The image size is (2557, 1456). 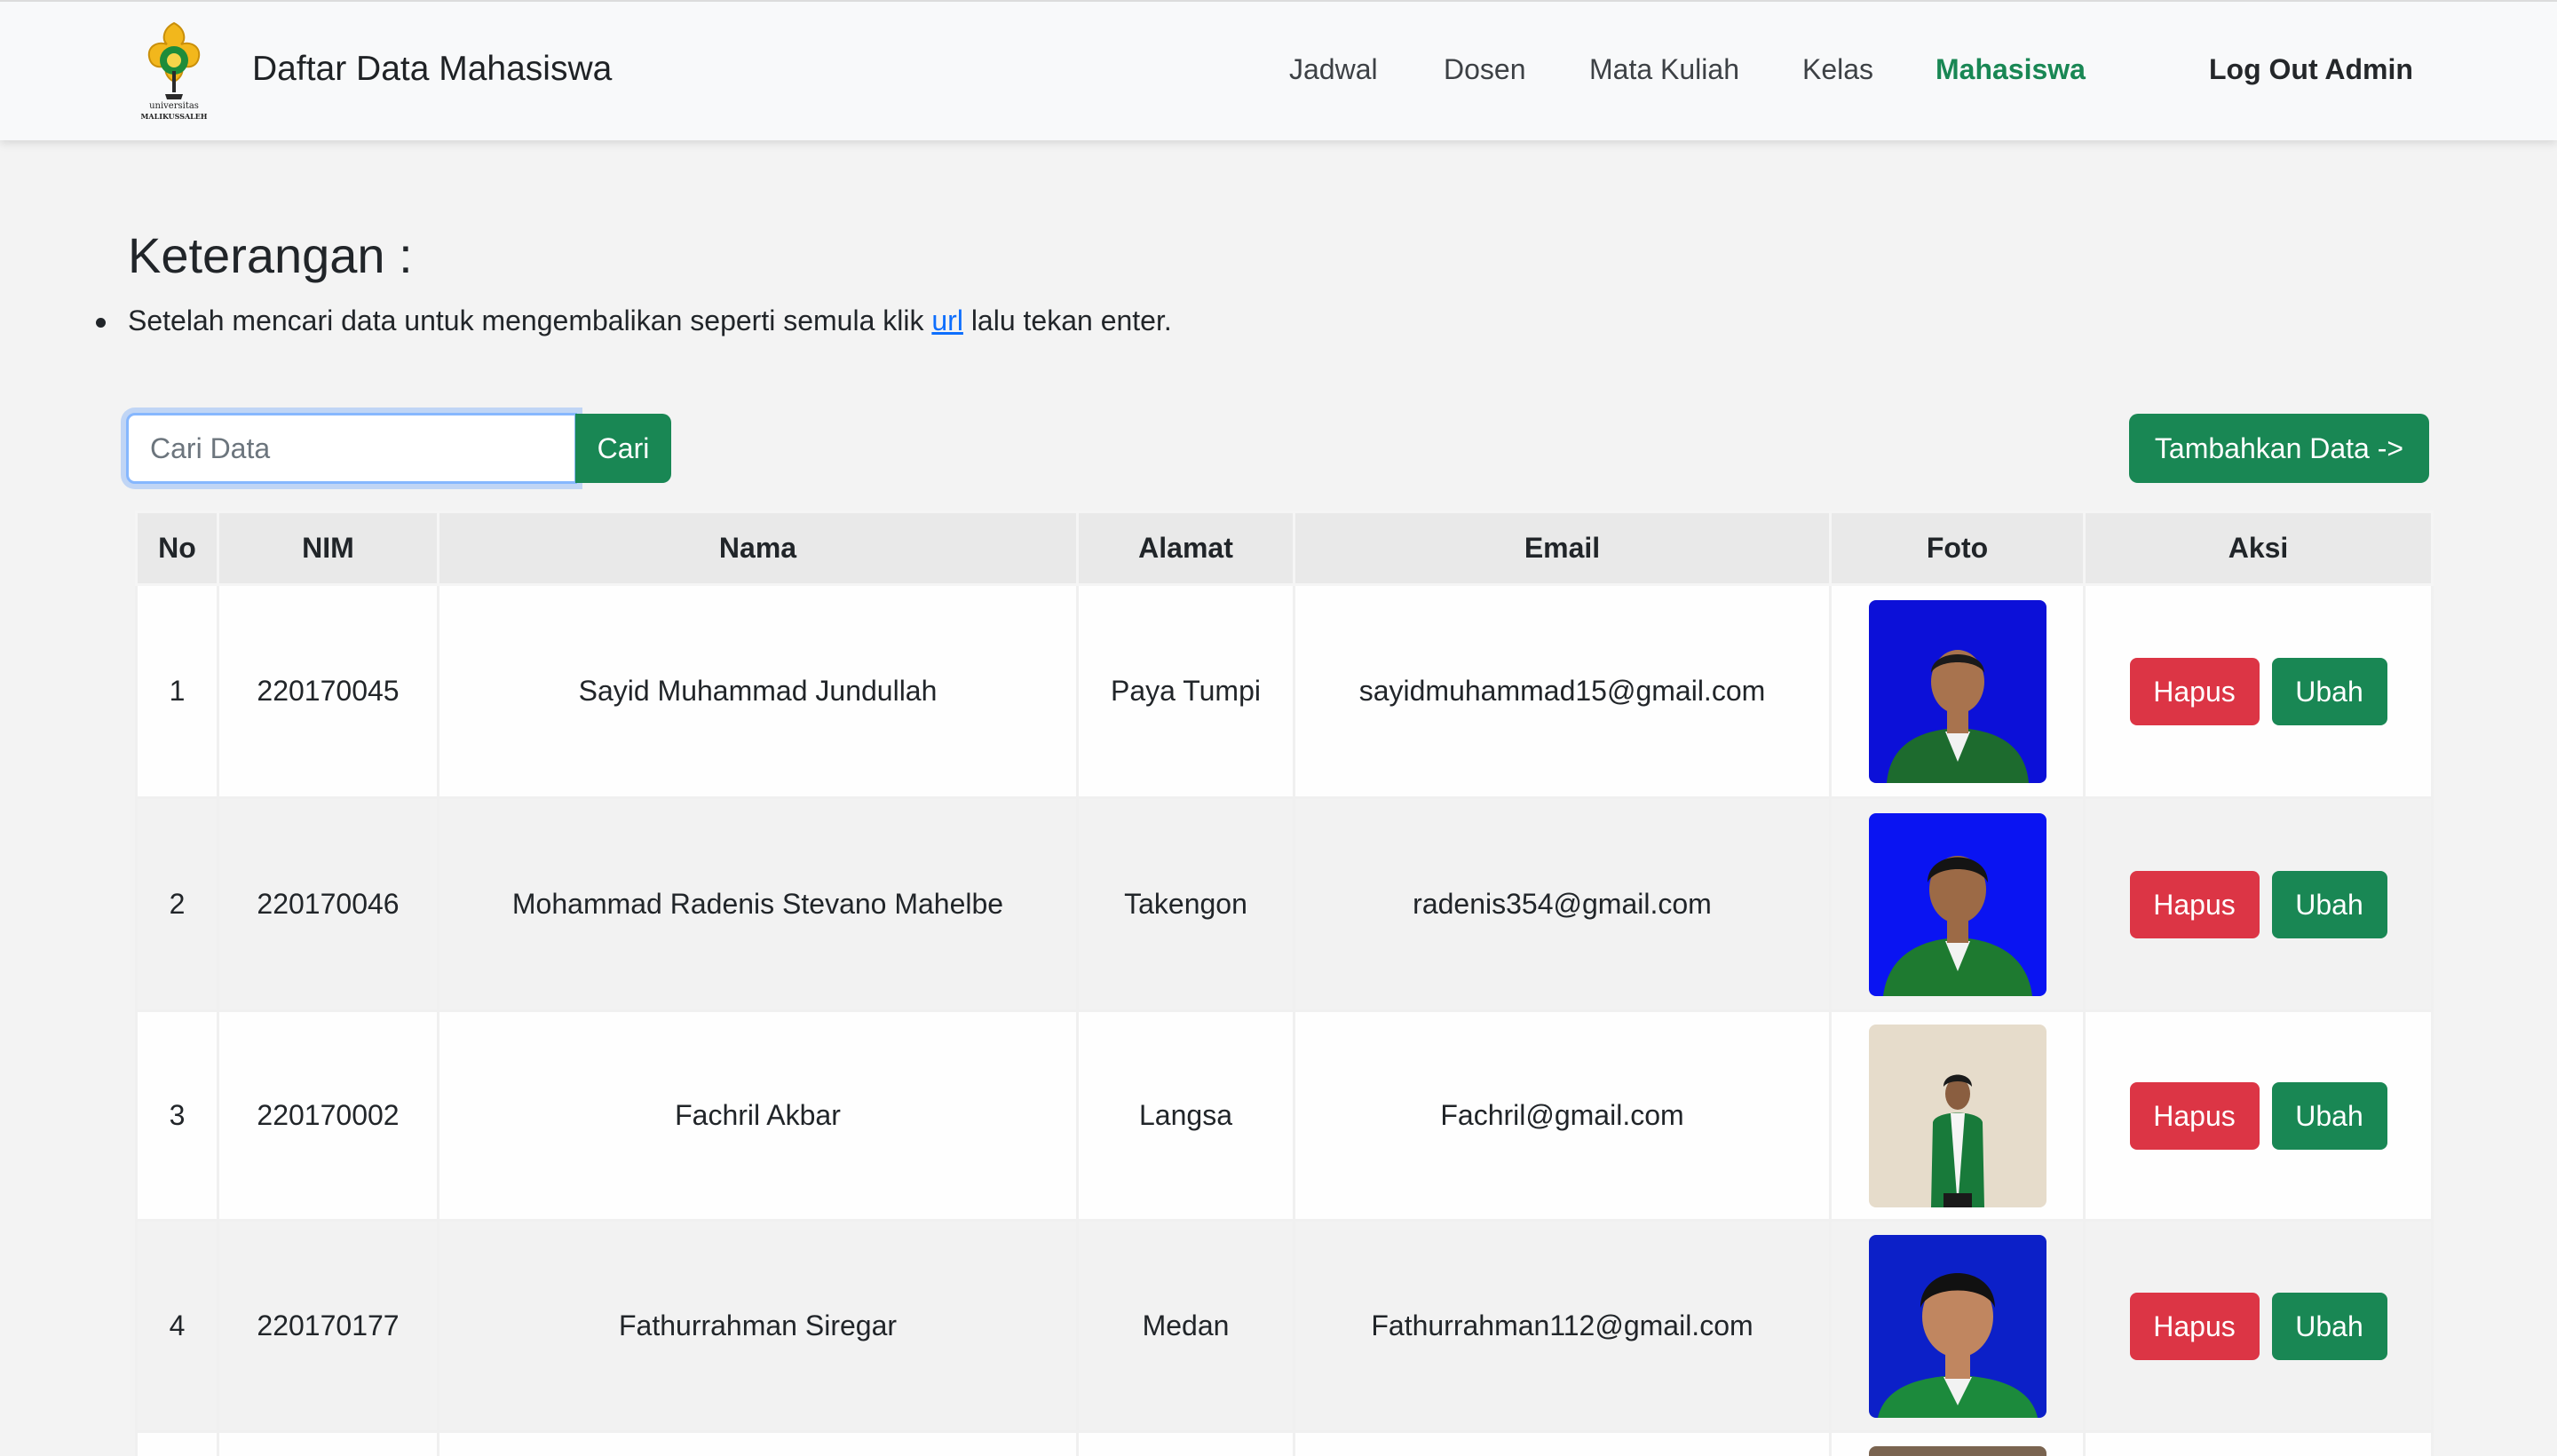 What do you see at coordinates (328, 1115) in the screenshot?
I see `cell-nim: 220170002` at bounding box center [328, 1115].